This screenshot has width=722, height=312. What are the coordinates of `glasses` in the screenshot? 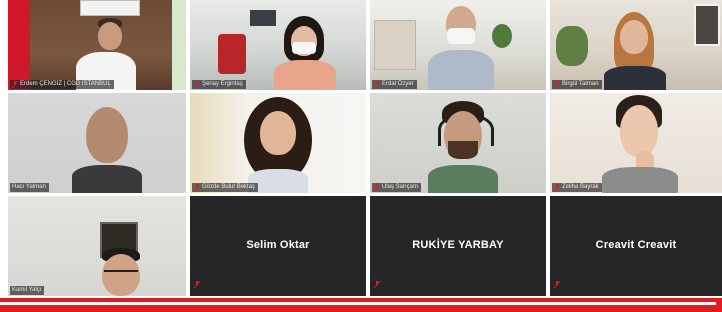 It's located at (121, 274).